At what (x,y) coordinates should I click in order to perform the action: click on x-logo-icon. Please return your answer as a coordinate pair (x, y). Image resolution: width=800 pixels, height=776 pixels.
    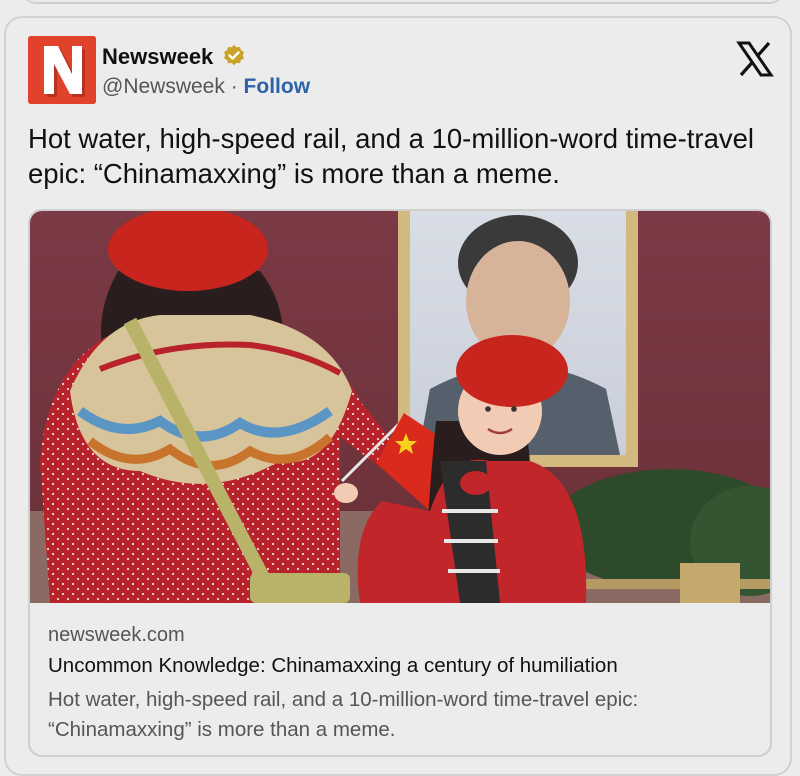
    Looking at the image, I should click on (755, 59).